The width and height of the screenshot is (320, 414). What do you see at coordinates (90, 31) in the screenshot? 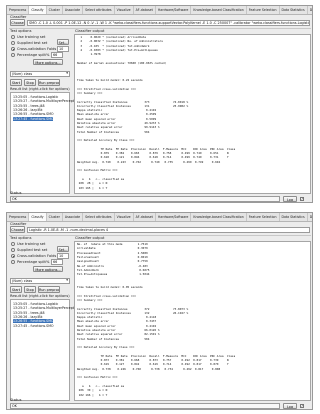
I see `classifier-output-title: Classifier output` at bounding box center [90, 31].